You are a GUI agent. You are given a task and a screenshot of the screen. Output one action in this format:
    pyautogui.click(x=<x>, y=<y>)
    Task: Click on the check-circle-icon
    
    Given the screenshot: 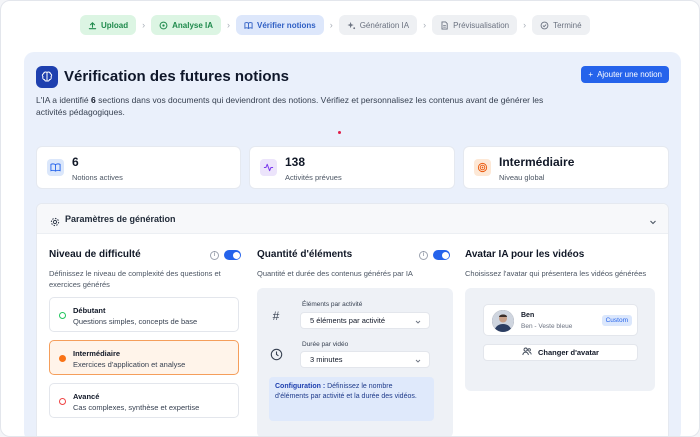 What is the action you would take?
    pyautogui.click(x=544, y=25)
    